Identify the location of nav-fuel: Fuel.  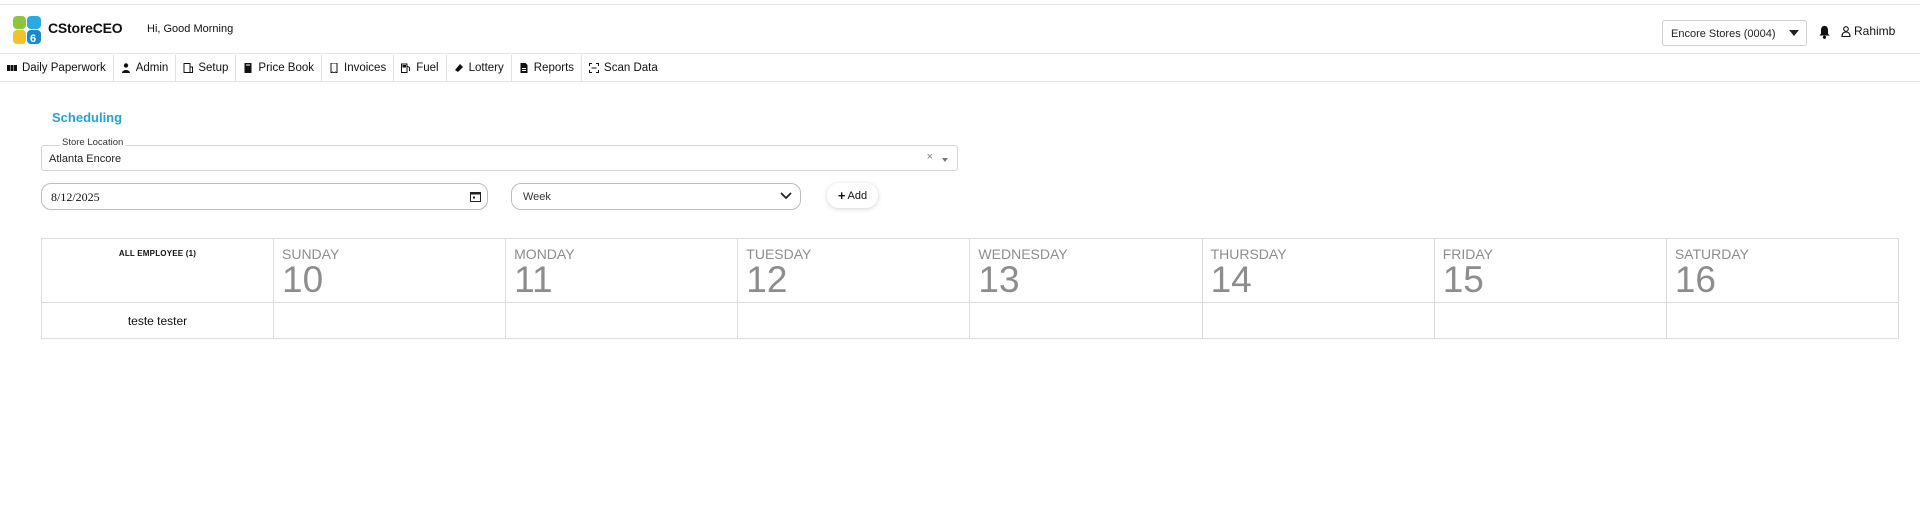
(420, 68).